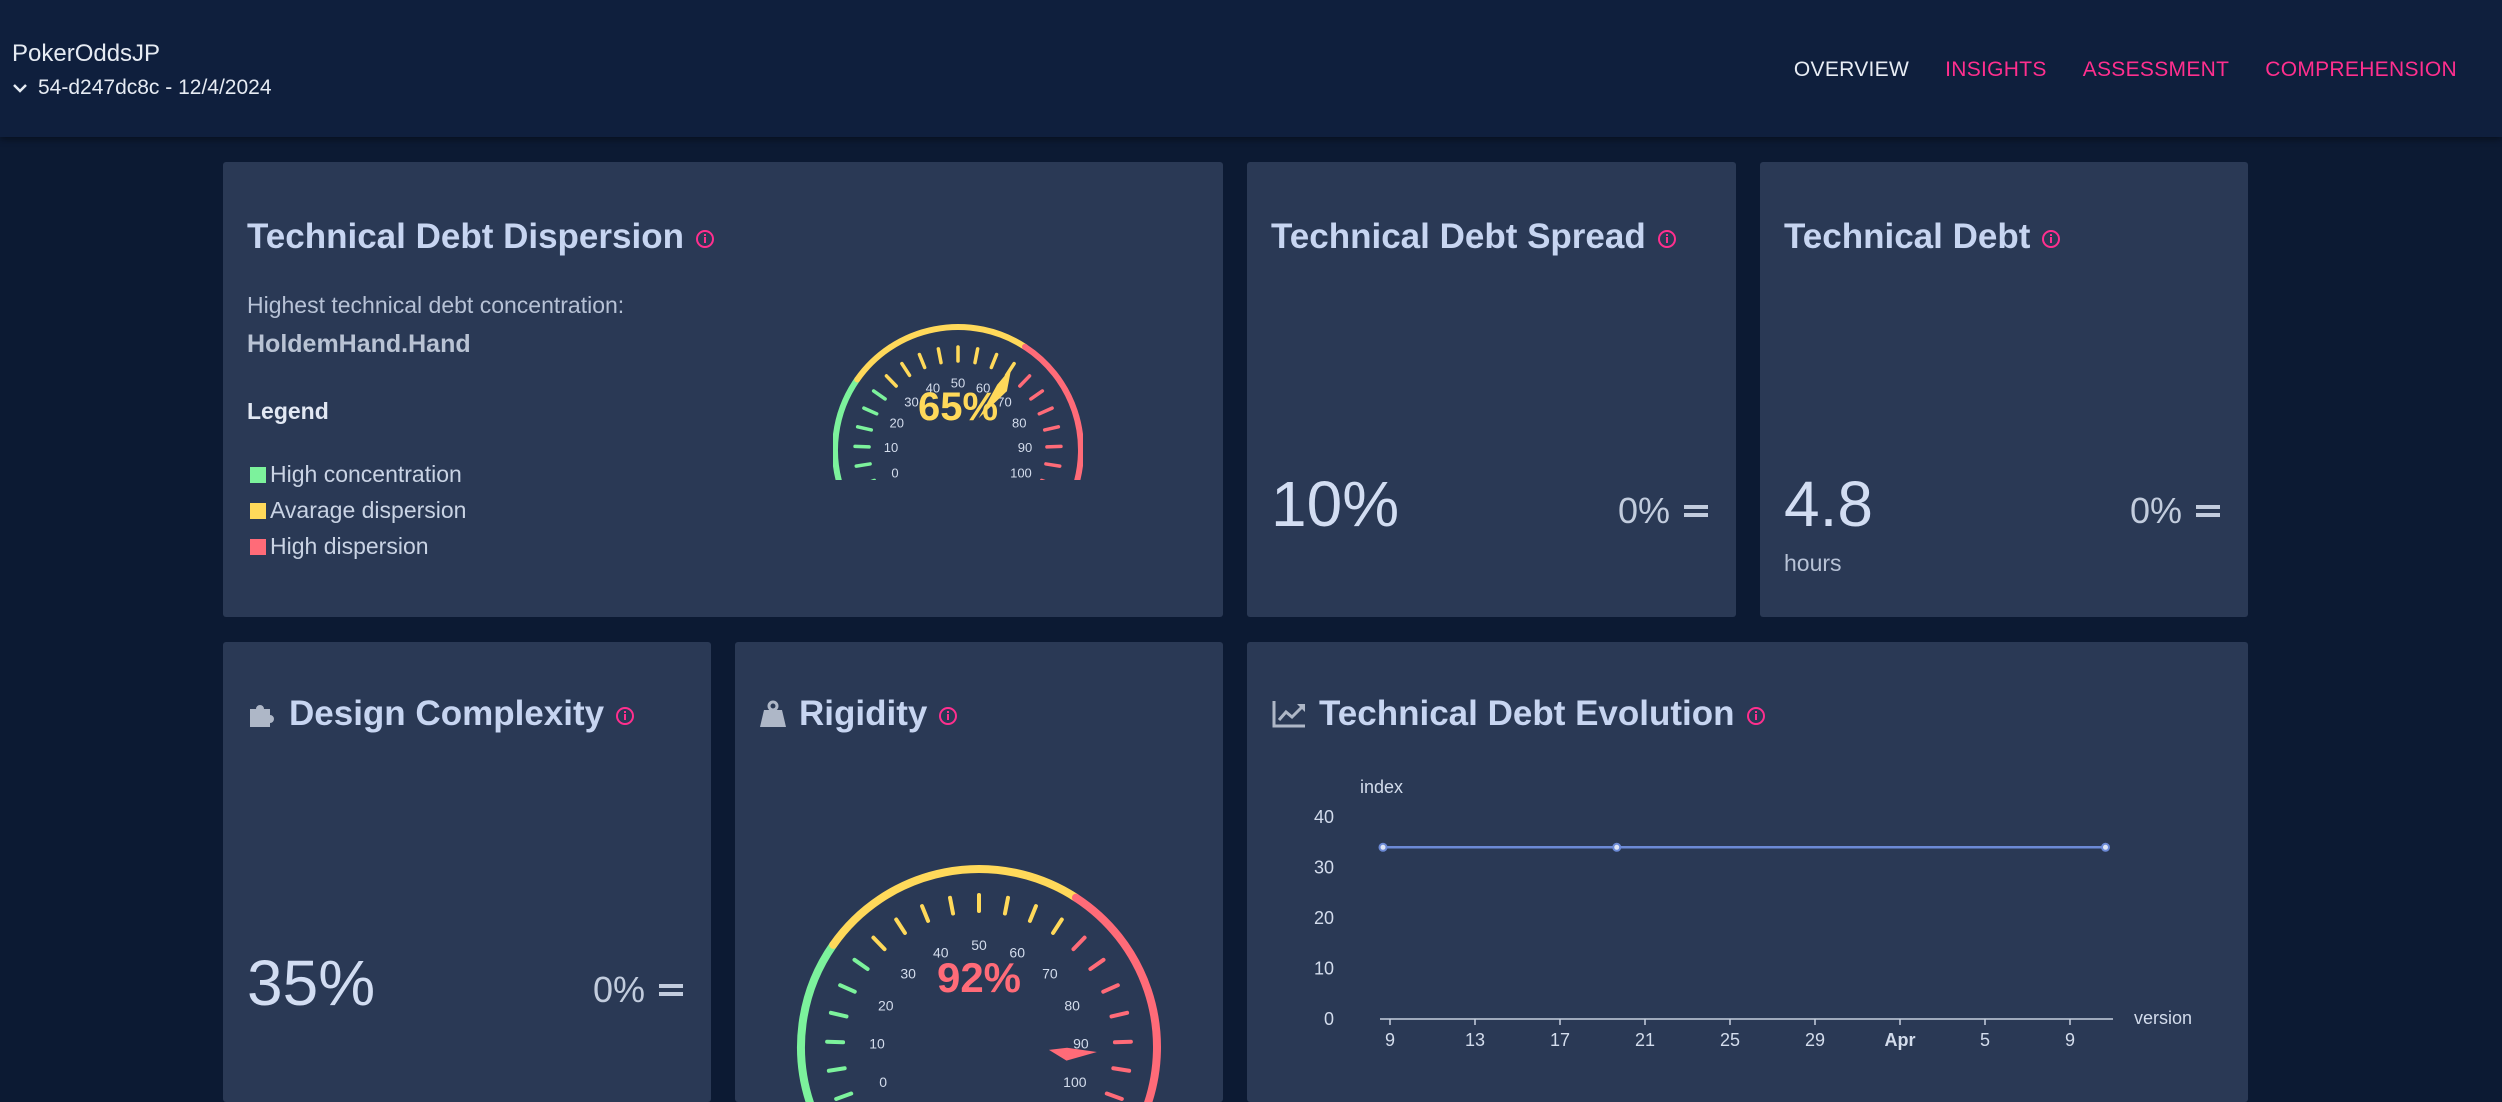 This screenshot has height=1102, width=2502. Describe the element at coordinates (863, 714) in the screenshot. I see `rigidity-title: Rigidity` at that location.